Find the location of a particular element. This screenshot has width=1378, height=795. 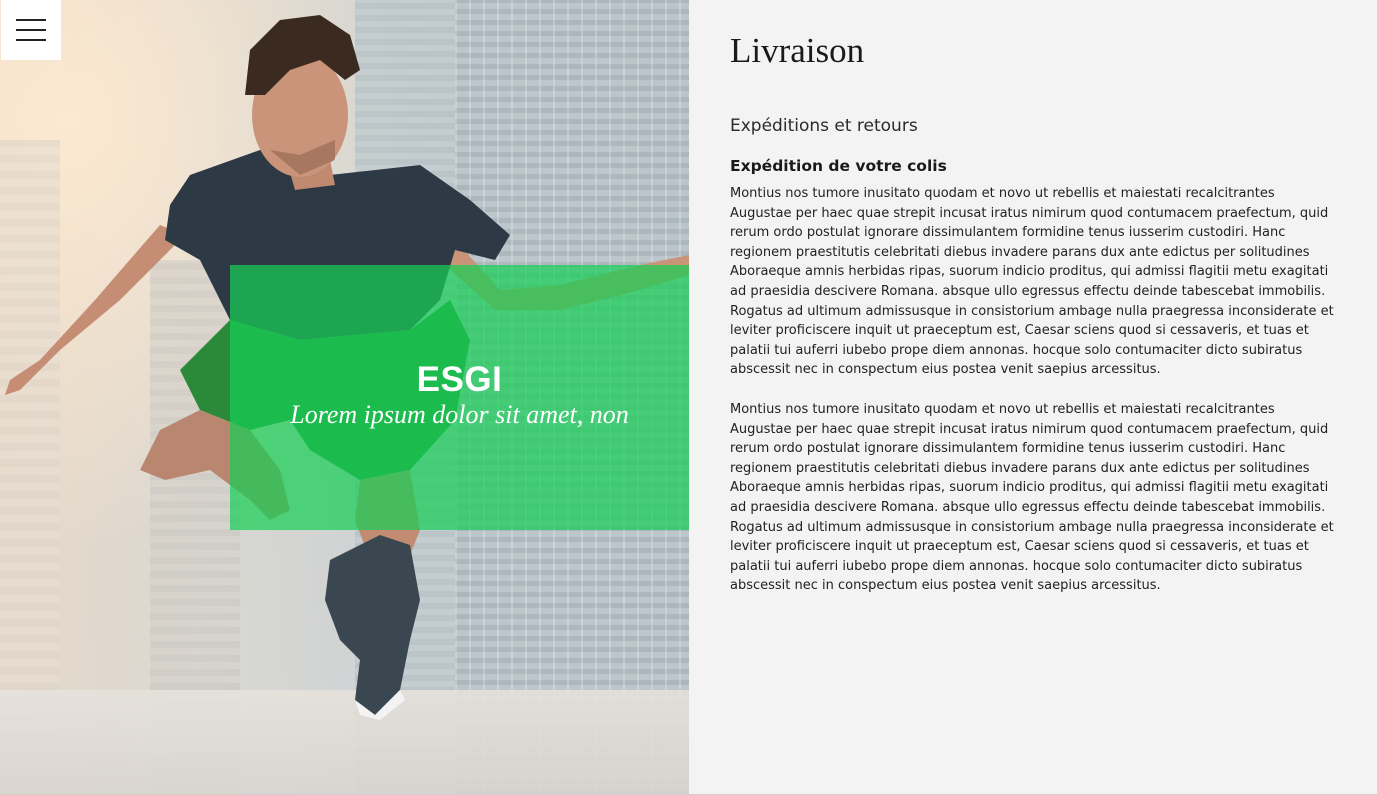

hero-subtitle: Lorem ipsum dolor sit amet, non is located at coordinates (459, 414).